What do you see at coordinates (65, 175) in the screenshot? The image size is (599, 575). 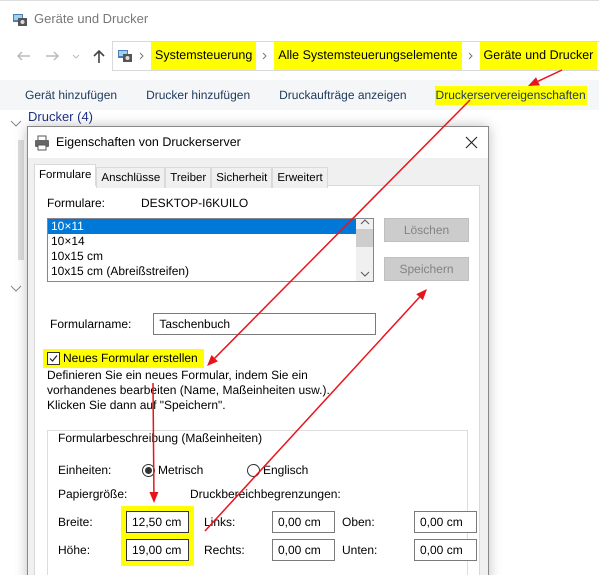 I see `tab: Formulare` at bounding box center [65, 175].